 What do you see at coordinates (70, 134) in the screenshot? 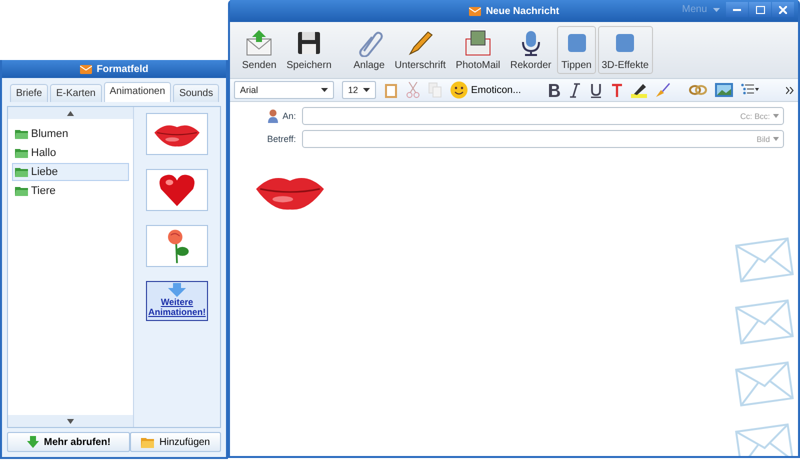
I see `category-item: Blumen` at bounding box center [70, 134].